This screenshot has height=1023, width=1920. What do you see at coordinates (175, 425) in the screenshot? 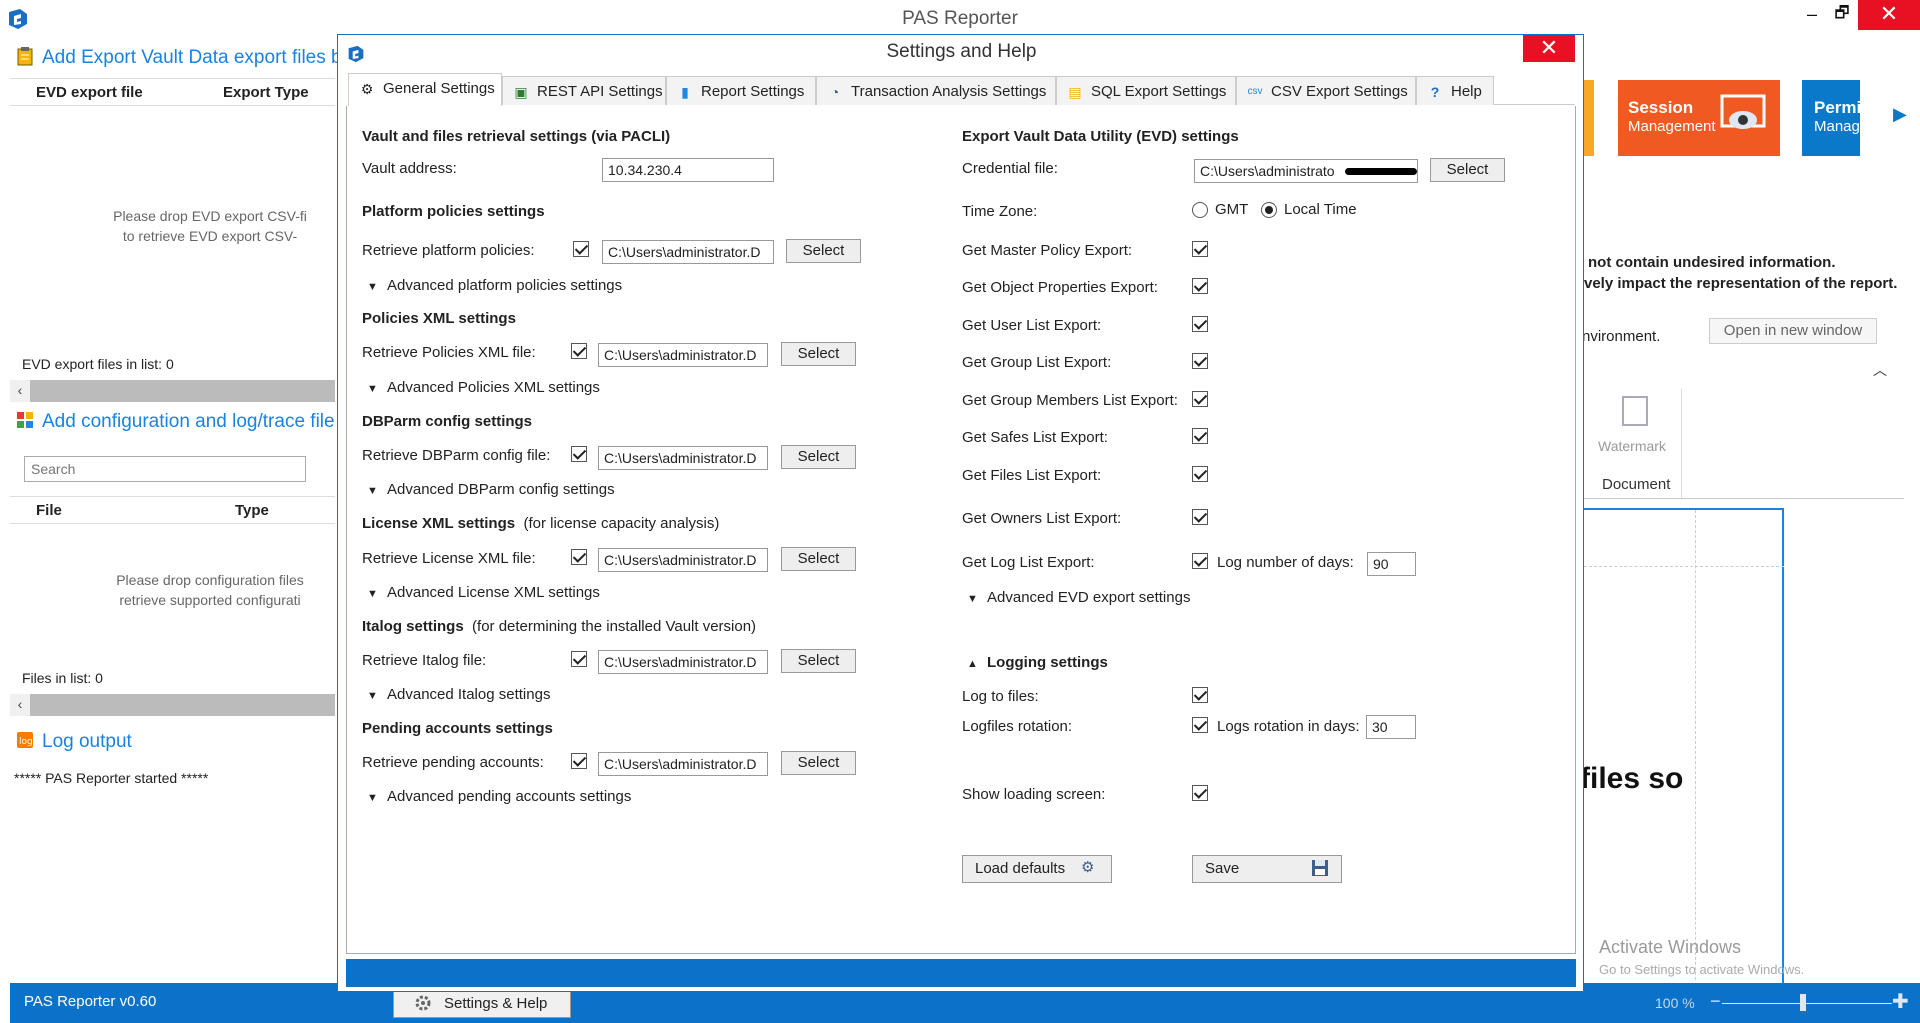
I see `config-files-header: Add configuration and log/trace file` at bounding box center [175, 425].